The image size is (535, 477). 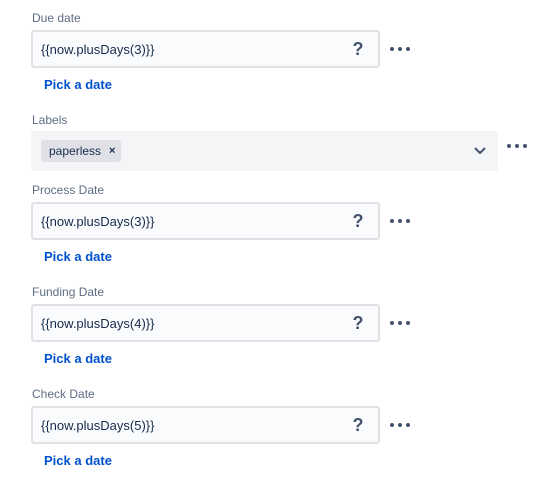 What do you see at coordinates (50, 120) in the screenshot?
I see `labels-label: Labels` at bounding box center [50, 120].